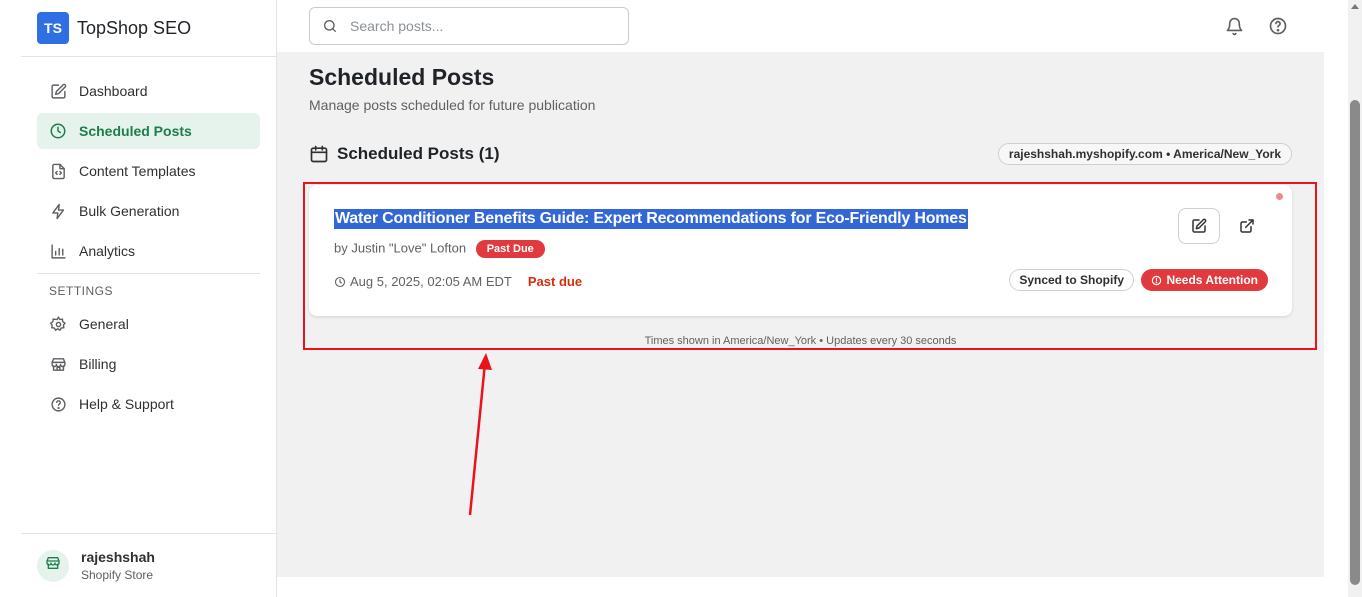 This screenshot has height=597, width=1362. Describe the element at coordinates (81, 291) in the screenshot. I see `settings-heading: SETTINGS` at that location.